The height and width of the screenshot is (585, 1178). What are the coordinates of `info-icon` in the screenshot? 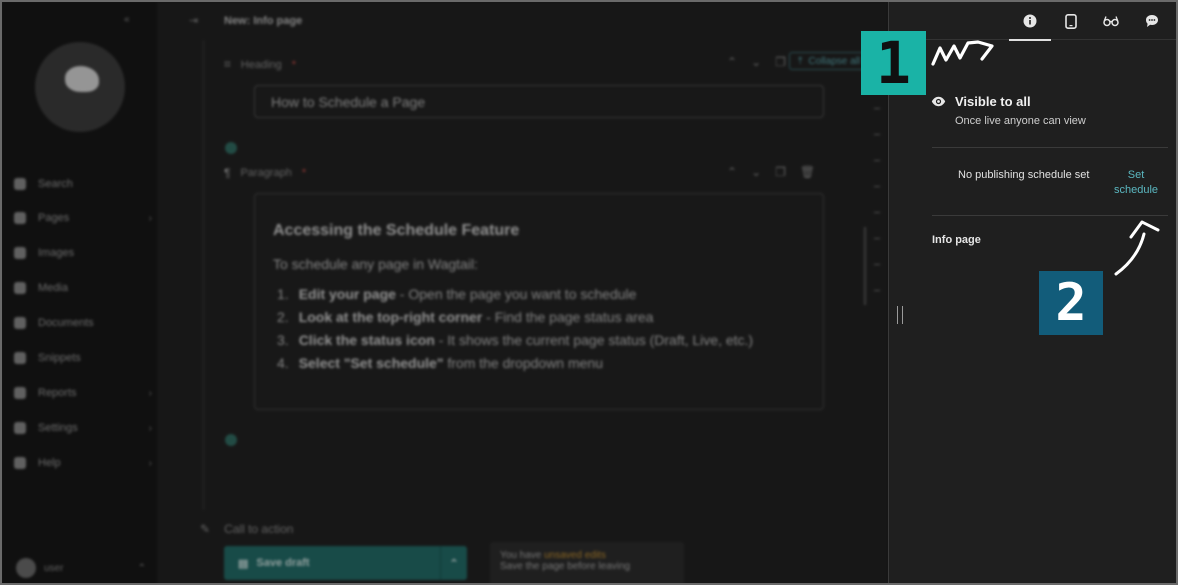 It's located at (1030, 21).